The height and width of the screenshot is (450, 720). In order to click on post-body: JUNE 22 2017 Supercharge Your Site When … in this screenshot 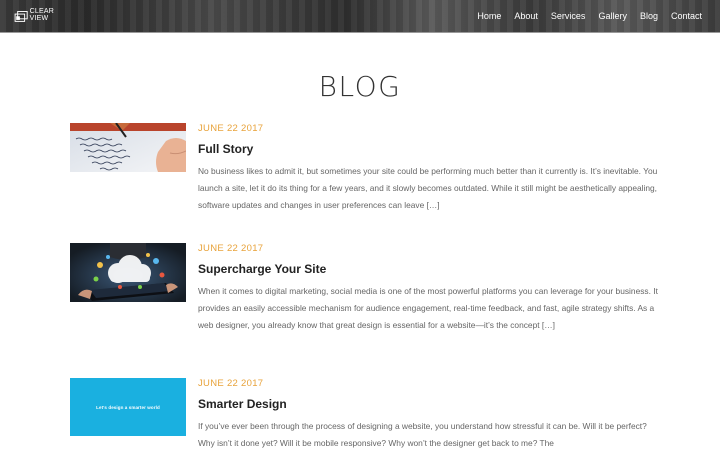, I will do `click(428, 288)`.